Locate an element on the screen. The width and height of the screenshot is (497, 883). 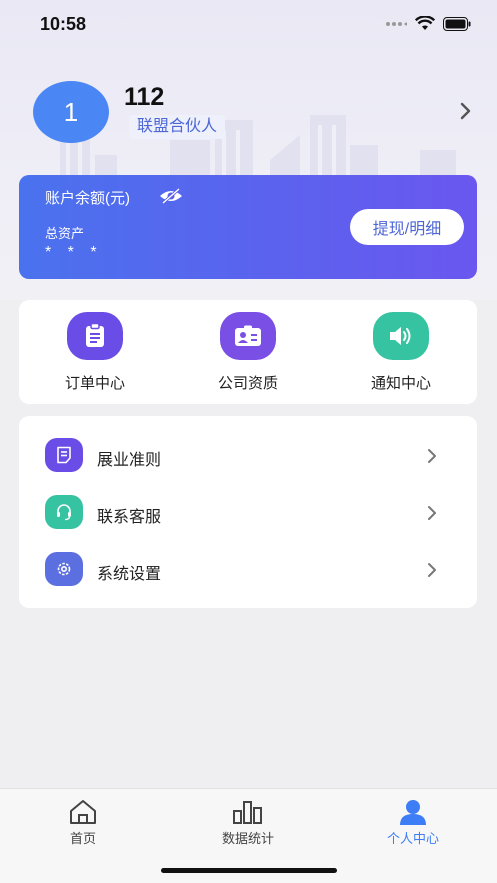
company-qualification-button: 公司资质 is located at coordinates (248, 355).